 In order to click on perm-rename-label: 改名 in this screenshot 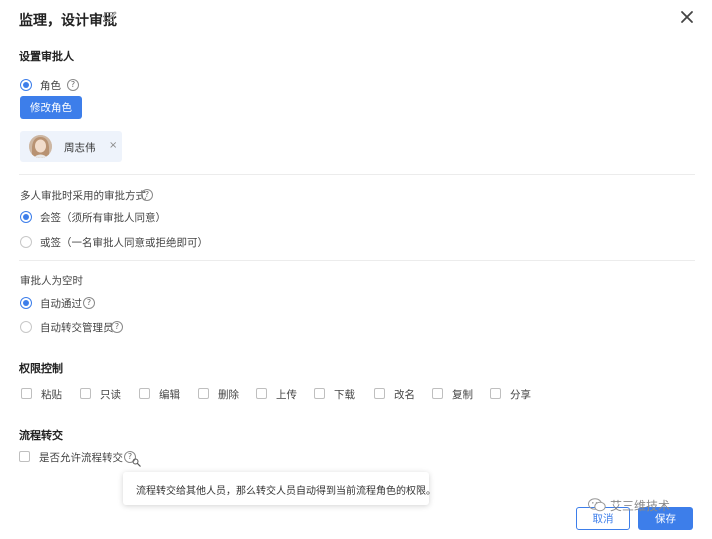, I will do `click(404, 395)`.